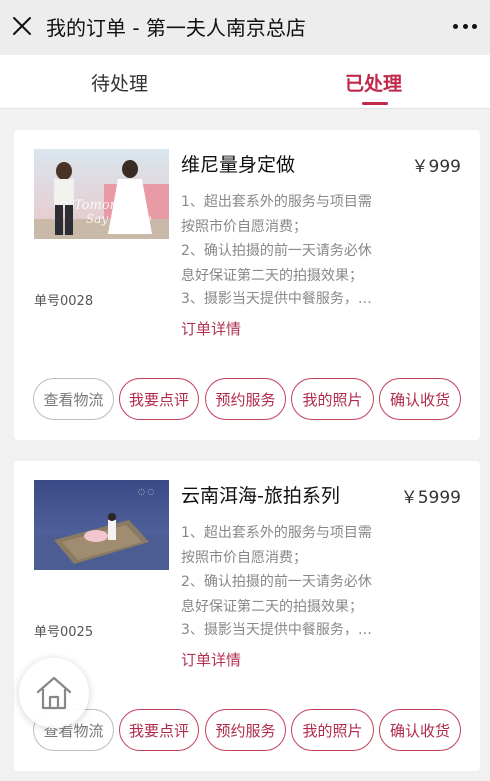 This screenshot has height=781, width=490. I want to click on order-number: 单号0025, so click(64, 632).